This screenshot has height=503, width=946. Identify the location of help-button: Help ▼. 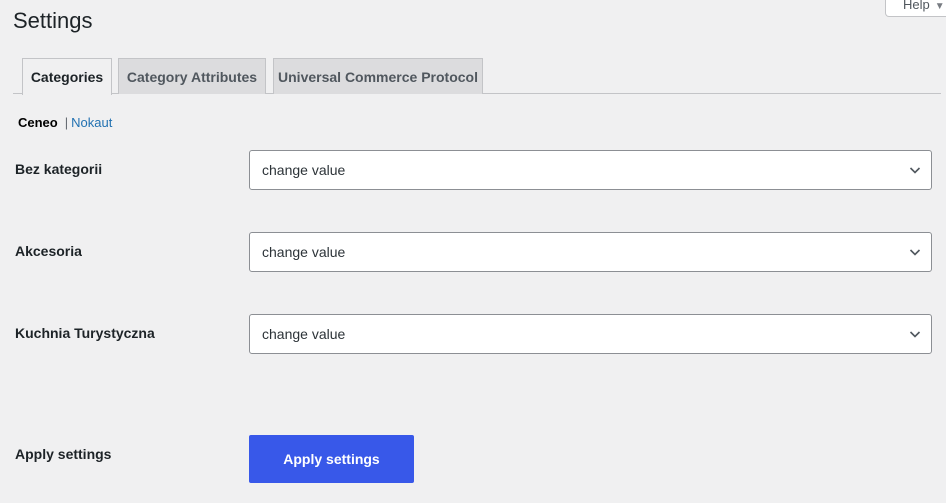
(915, 8).